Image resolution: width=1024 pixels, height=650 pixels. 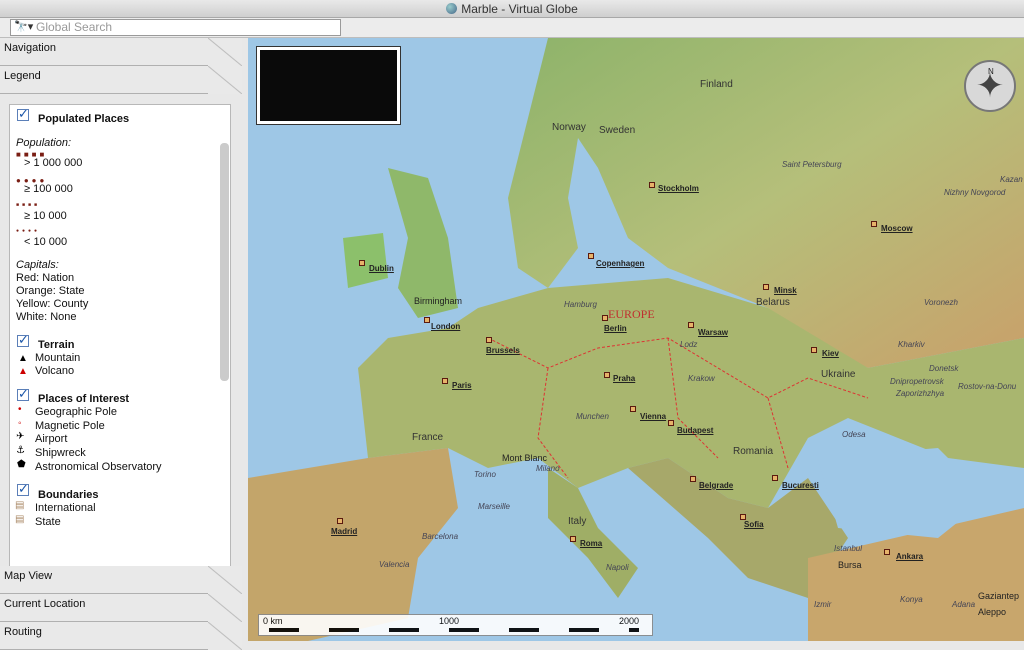 I want to click on capitals-label: Capitals:, so click(x=37, y=265).